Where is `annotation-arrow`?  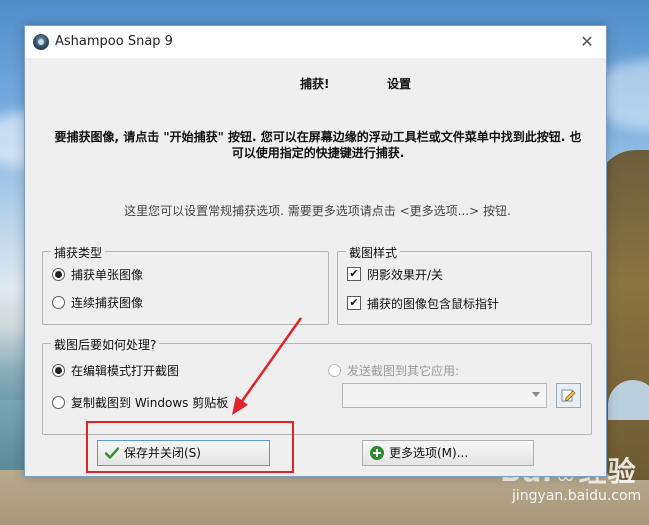 annotation-arrow is located at coordinates (267, 366).